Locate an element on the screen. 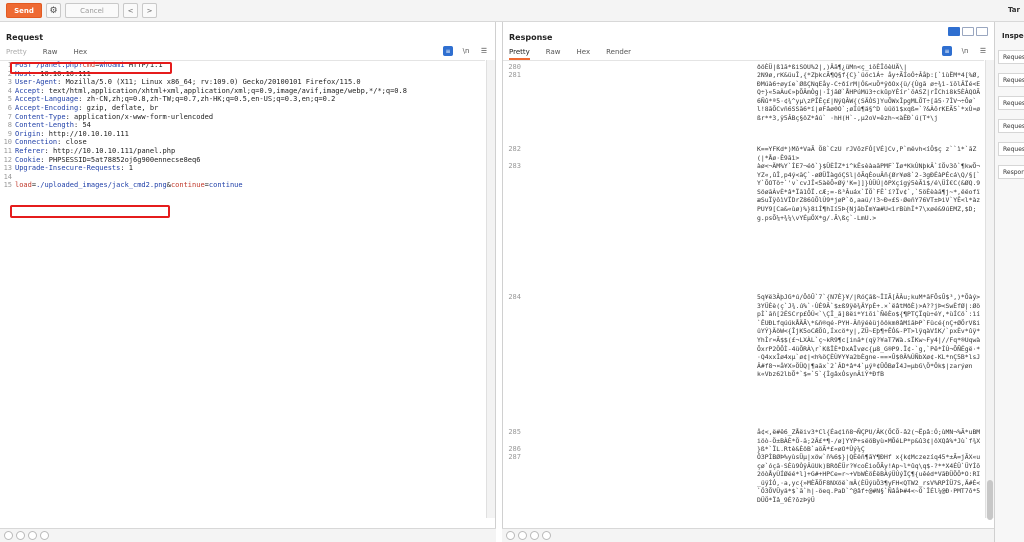 This screenshot has width=1024, height=542. target-label: Tar is located at coordinates (1014, 10).